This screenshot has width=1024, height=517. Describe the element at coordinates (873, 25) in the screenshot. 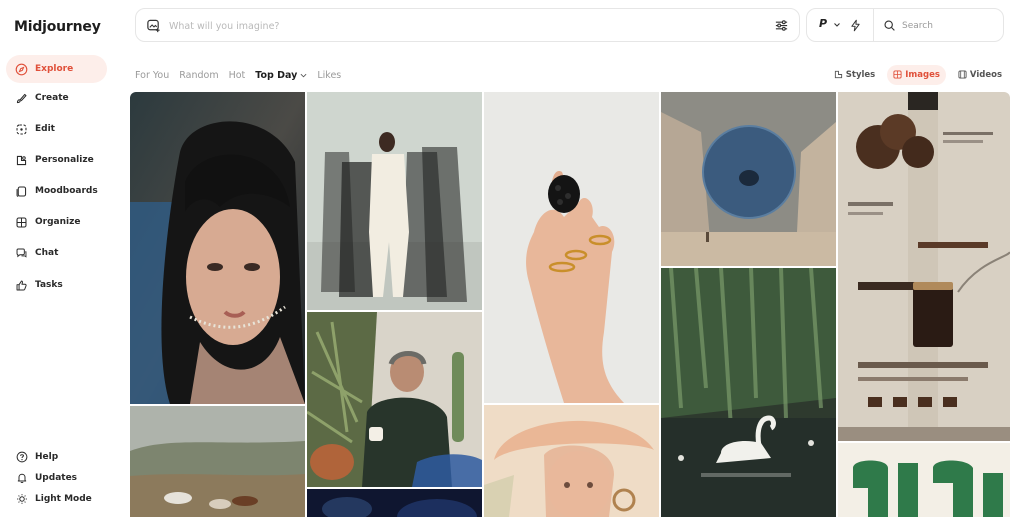

I see `divider` at that location.